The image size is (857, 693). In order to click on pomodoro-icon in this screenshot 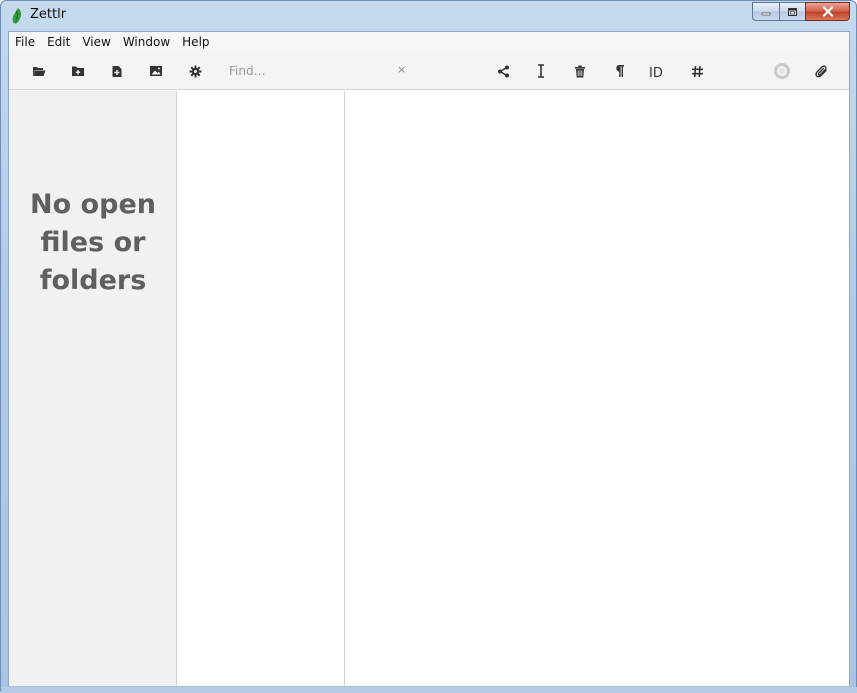, I will do `click(782, 71)`.